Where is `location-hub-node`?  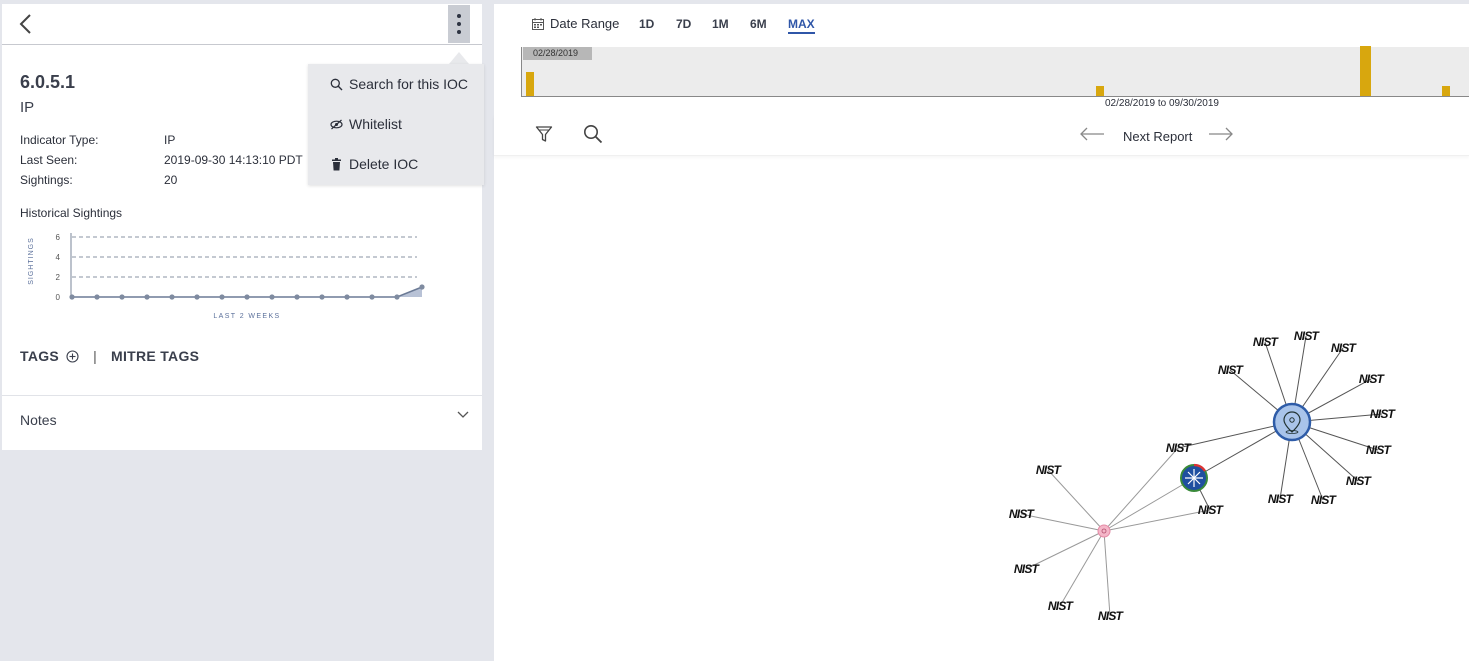 location-hub-node is located at coordinates (1292, 422).